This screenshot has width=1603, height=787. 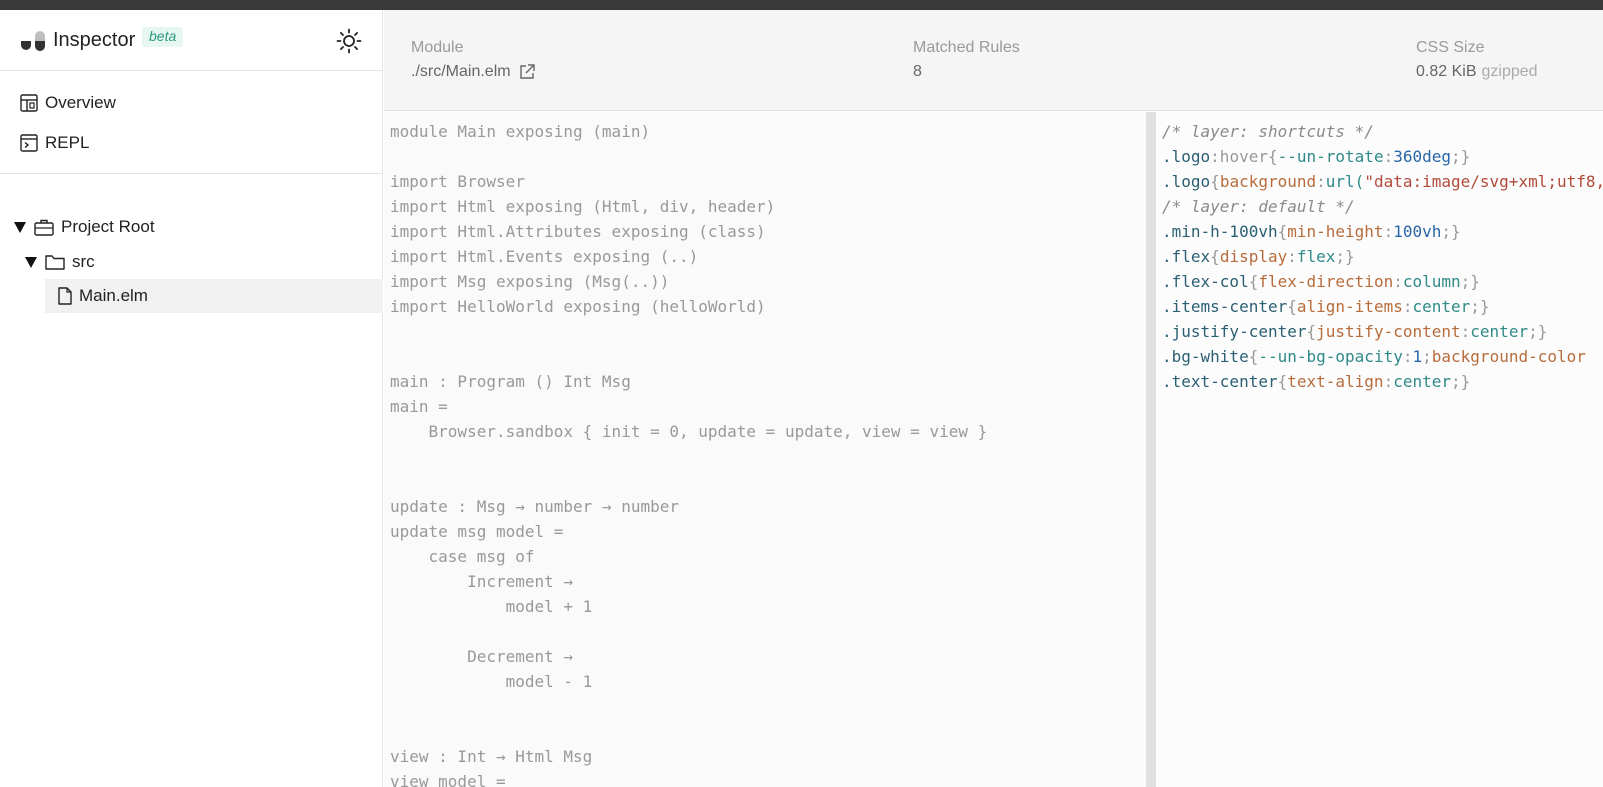 I want to click on theme-toggle-sun-icon, so click(x=349, y=41).